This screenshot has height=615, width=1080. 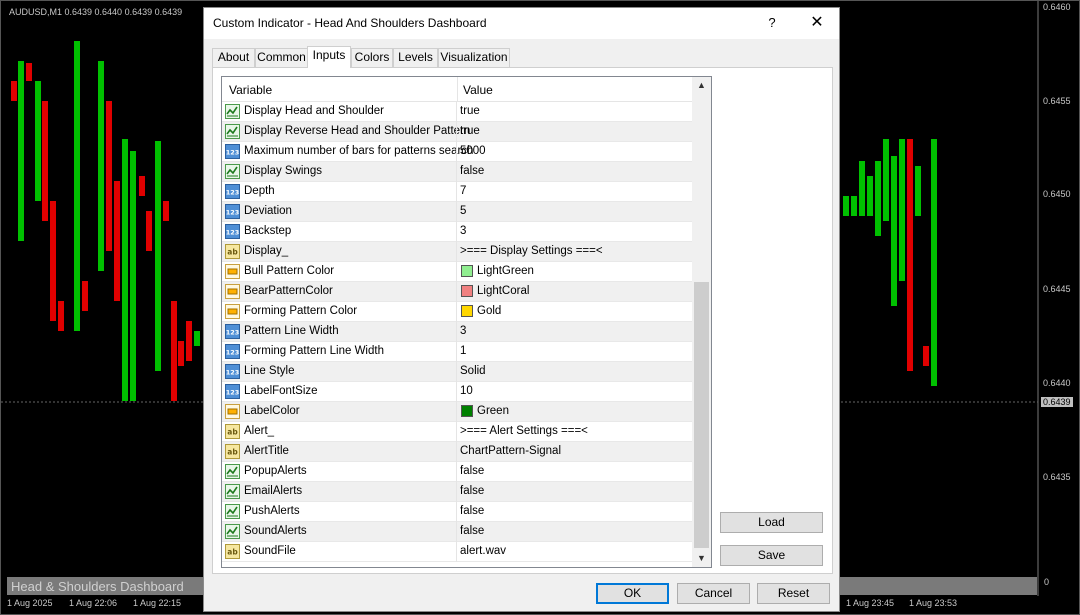 What do you see at coordinates (510, 451) in the screenshot?
I see `variable-value: ChartPattern-Signal` at bounding box center [510, 451].